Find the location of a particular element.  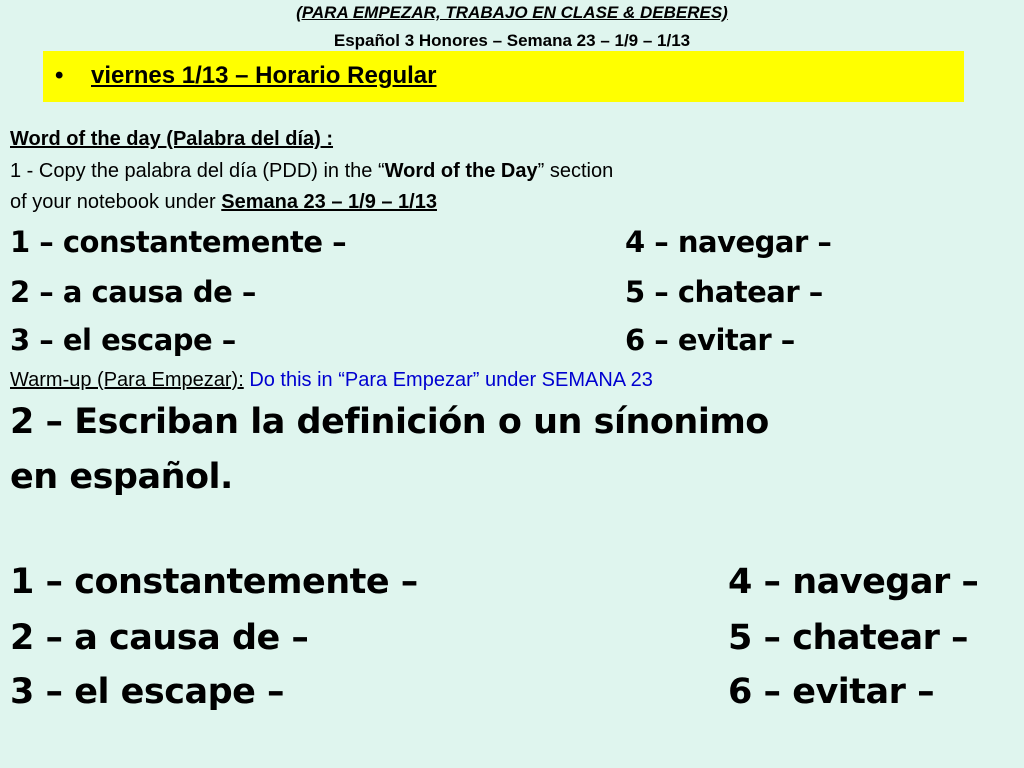

vocab-item-6-large: 6 – evitar – is located at coordinates (831, 692).